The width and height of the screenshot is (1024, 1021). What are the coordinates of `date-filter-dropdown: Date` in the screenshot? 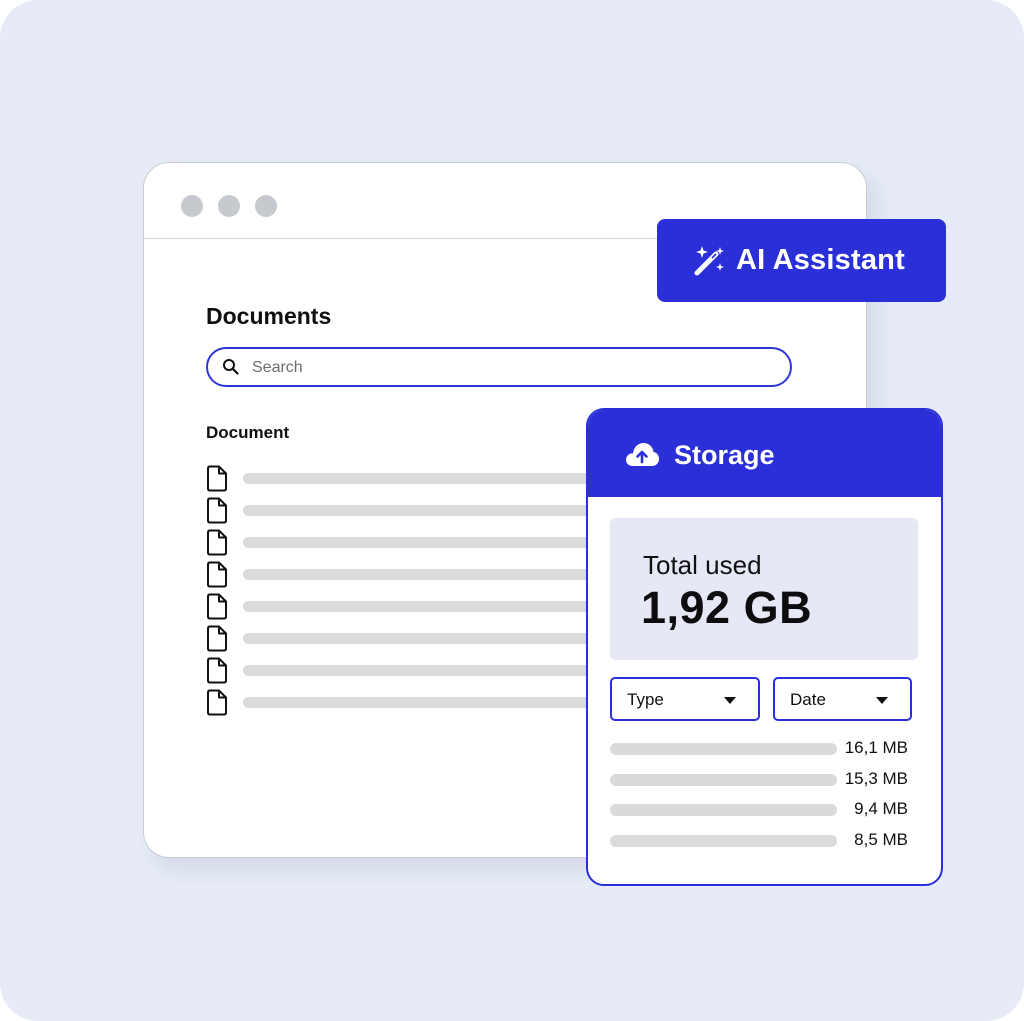 It's located at (842, 699).